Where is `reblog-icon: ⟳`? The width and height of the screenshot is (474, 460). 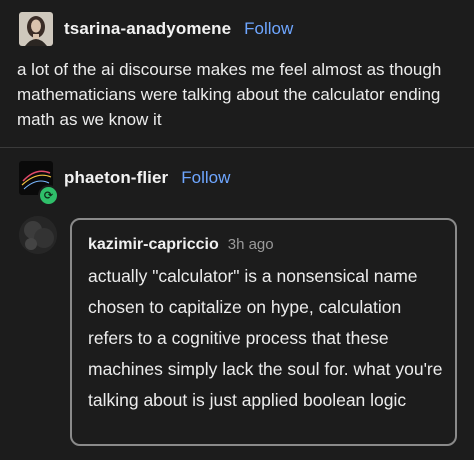 reblog-icon: ⟳ is located at coordinates (48, 195).